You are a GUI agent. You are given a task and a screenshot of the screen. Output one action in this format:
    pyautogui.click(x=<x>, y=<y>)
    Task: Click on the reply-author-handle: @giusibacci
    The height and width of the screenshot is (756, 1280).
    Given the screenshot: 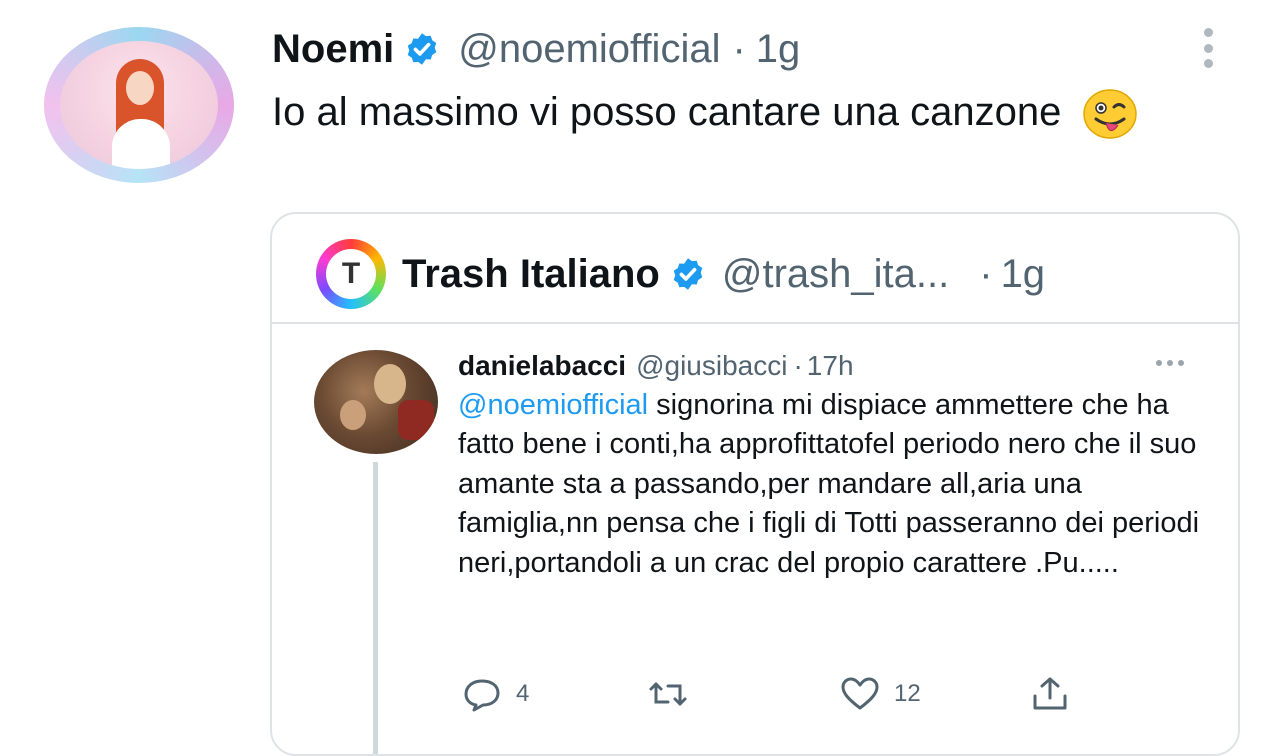 What is the action you would take?
    pyautogui.click(x=711, y=366)
    